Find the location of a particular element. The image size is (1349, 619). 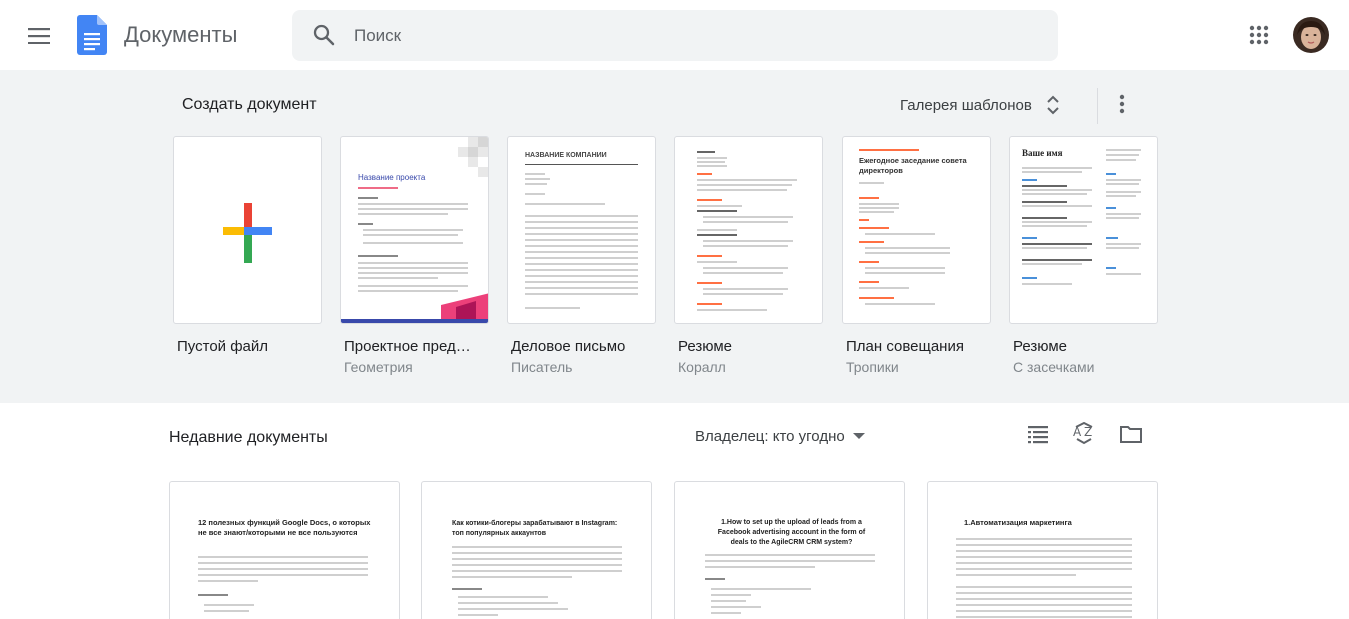

top-header: Документы is located at coordinates (674, 35).